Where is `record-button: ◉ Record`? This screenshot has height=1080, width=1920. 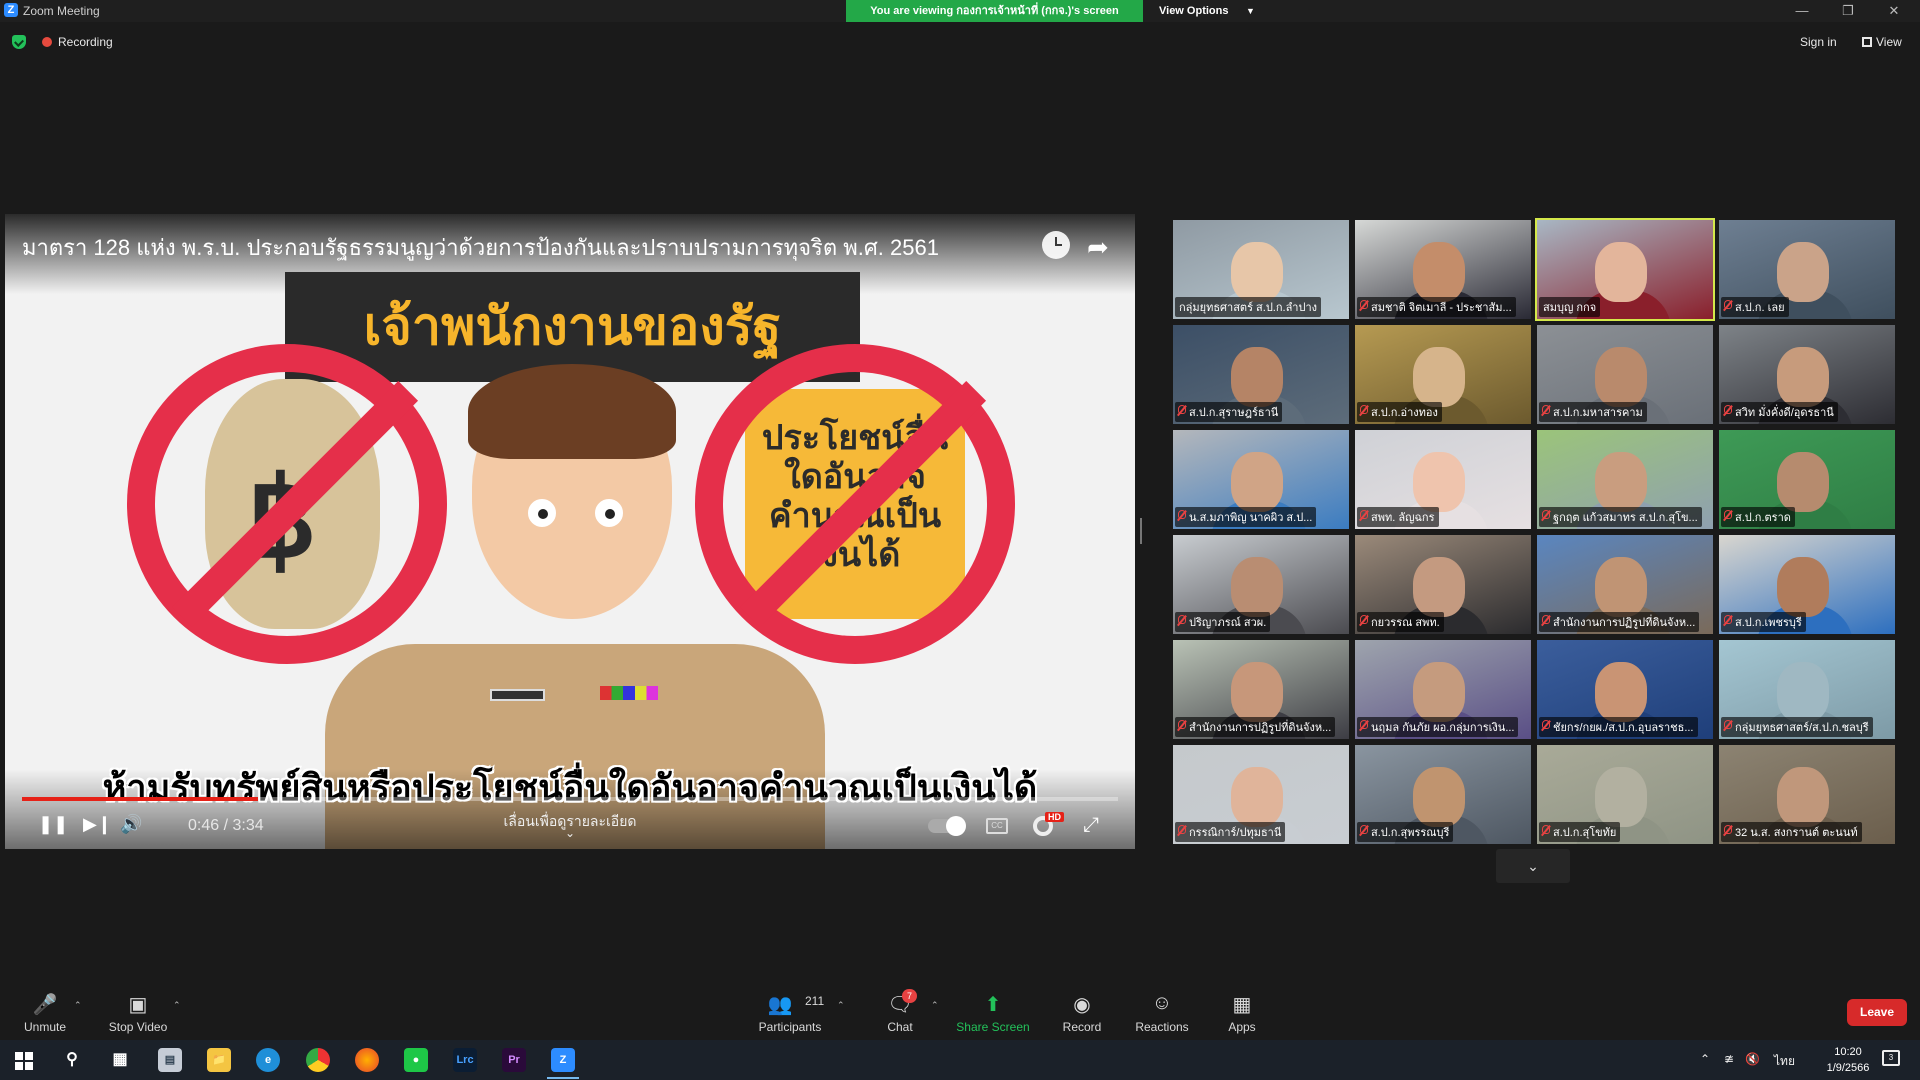 record-button: ◉ Record is located at coordinates (1082, 1010).